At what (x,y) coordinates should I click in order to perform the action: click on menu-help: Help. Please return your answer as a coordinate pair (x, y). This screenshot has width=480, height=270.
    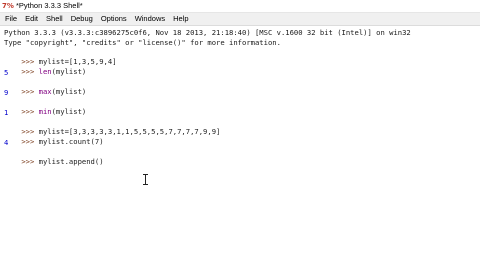
    Looking at the image, I should click on (180, 19).